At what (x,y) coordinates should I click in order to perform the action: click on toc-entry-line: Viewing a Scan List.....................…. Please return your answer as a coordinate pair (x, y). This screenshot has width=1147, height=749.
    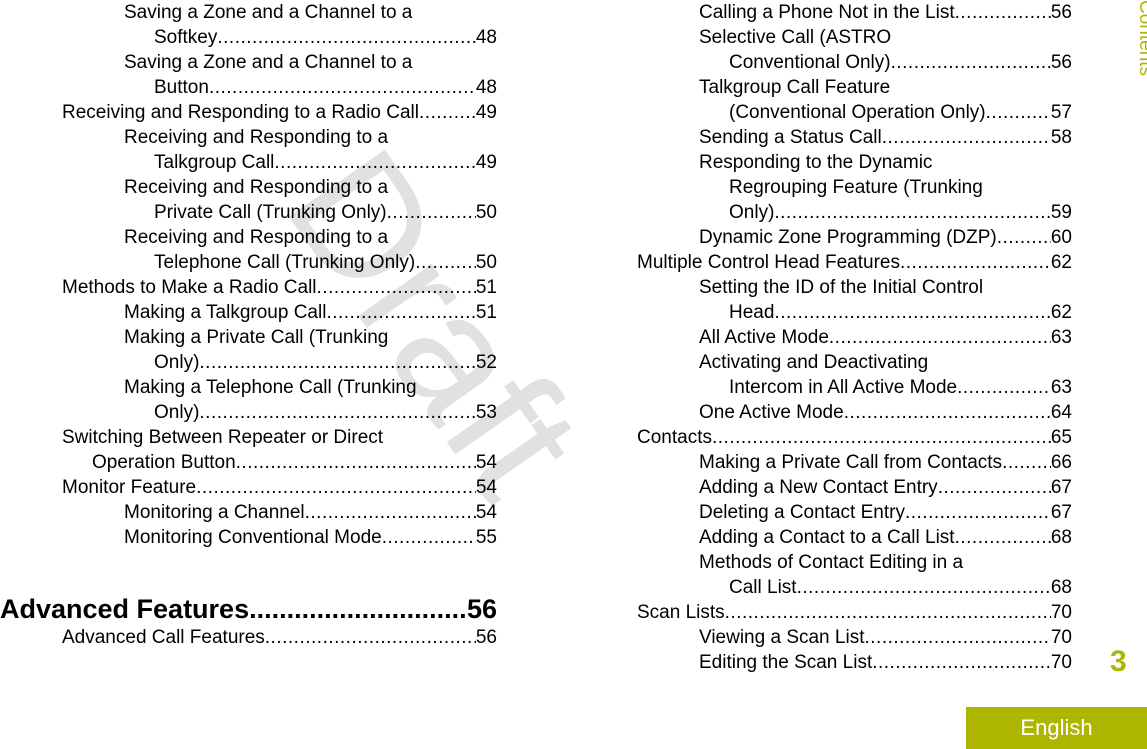
    Looking at the image, I should click on (885, 637).